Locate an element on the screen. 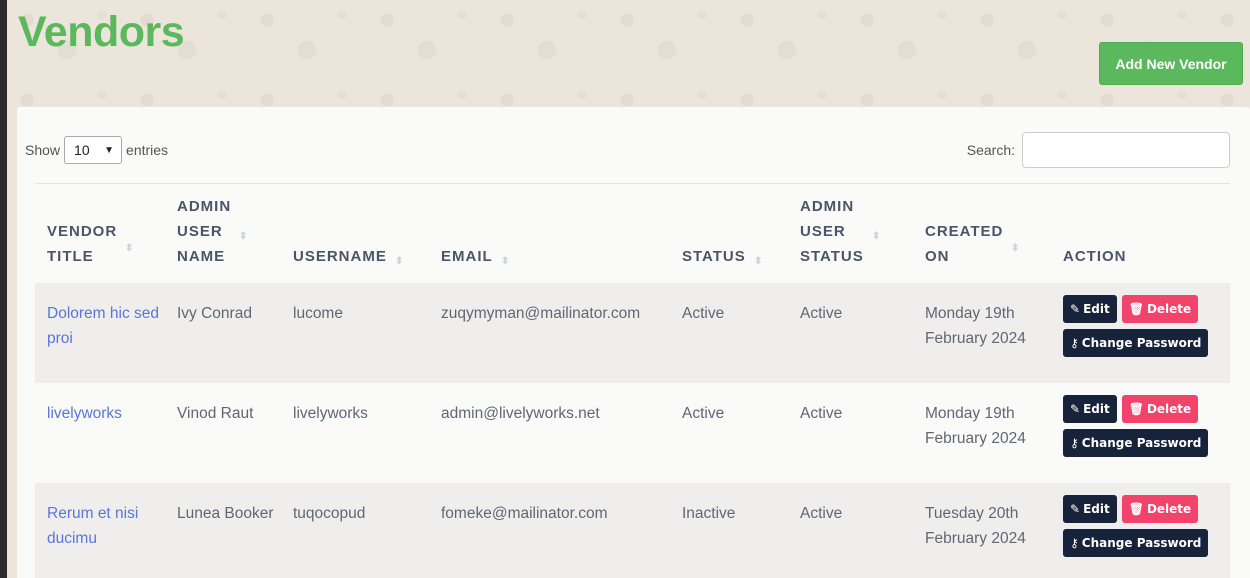  page-title: Vendors is located at coordinates (101, 32).